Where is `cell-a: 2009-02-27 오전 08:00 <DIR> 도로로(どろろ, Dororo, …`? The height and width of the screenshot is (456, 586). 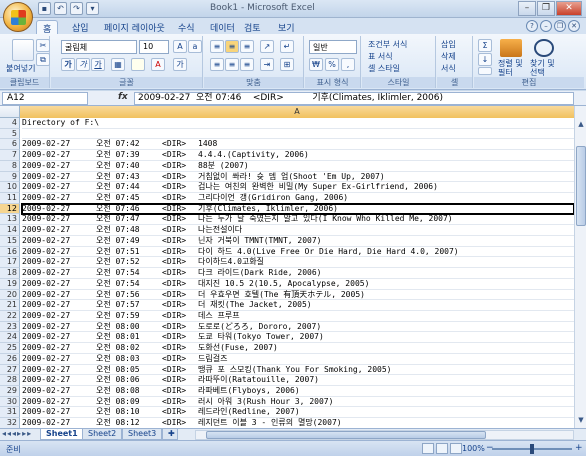
cell-a: 2009-02-27 오전 08:00 <DIR> 도로로(どろろ, Dororo, … is located at coordinates (298, 327).